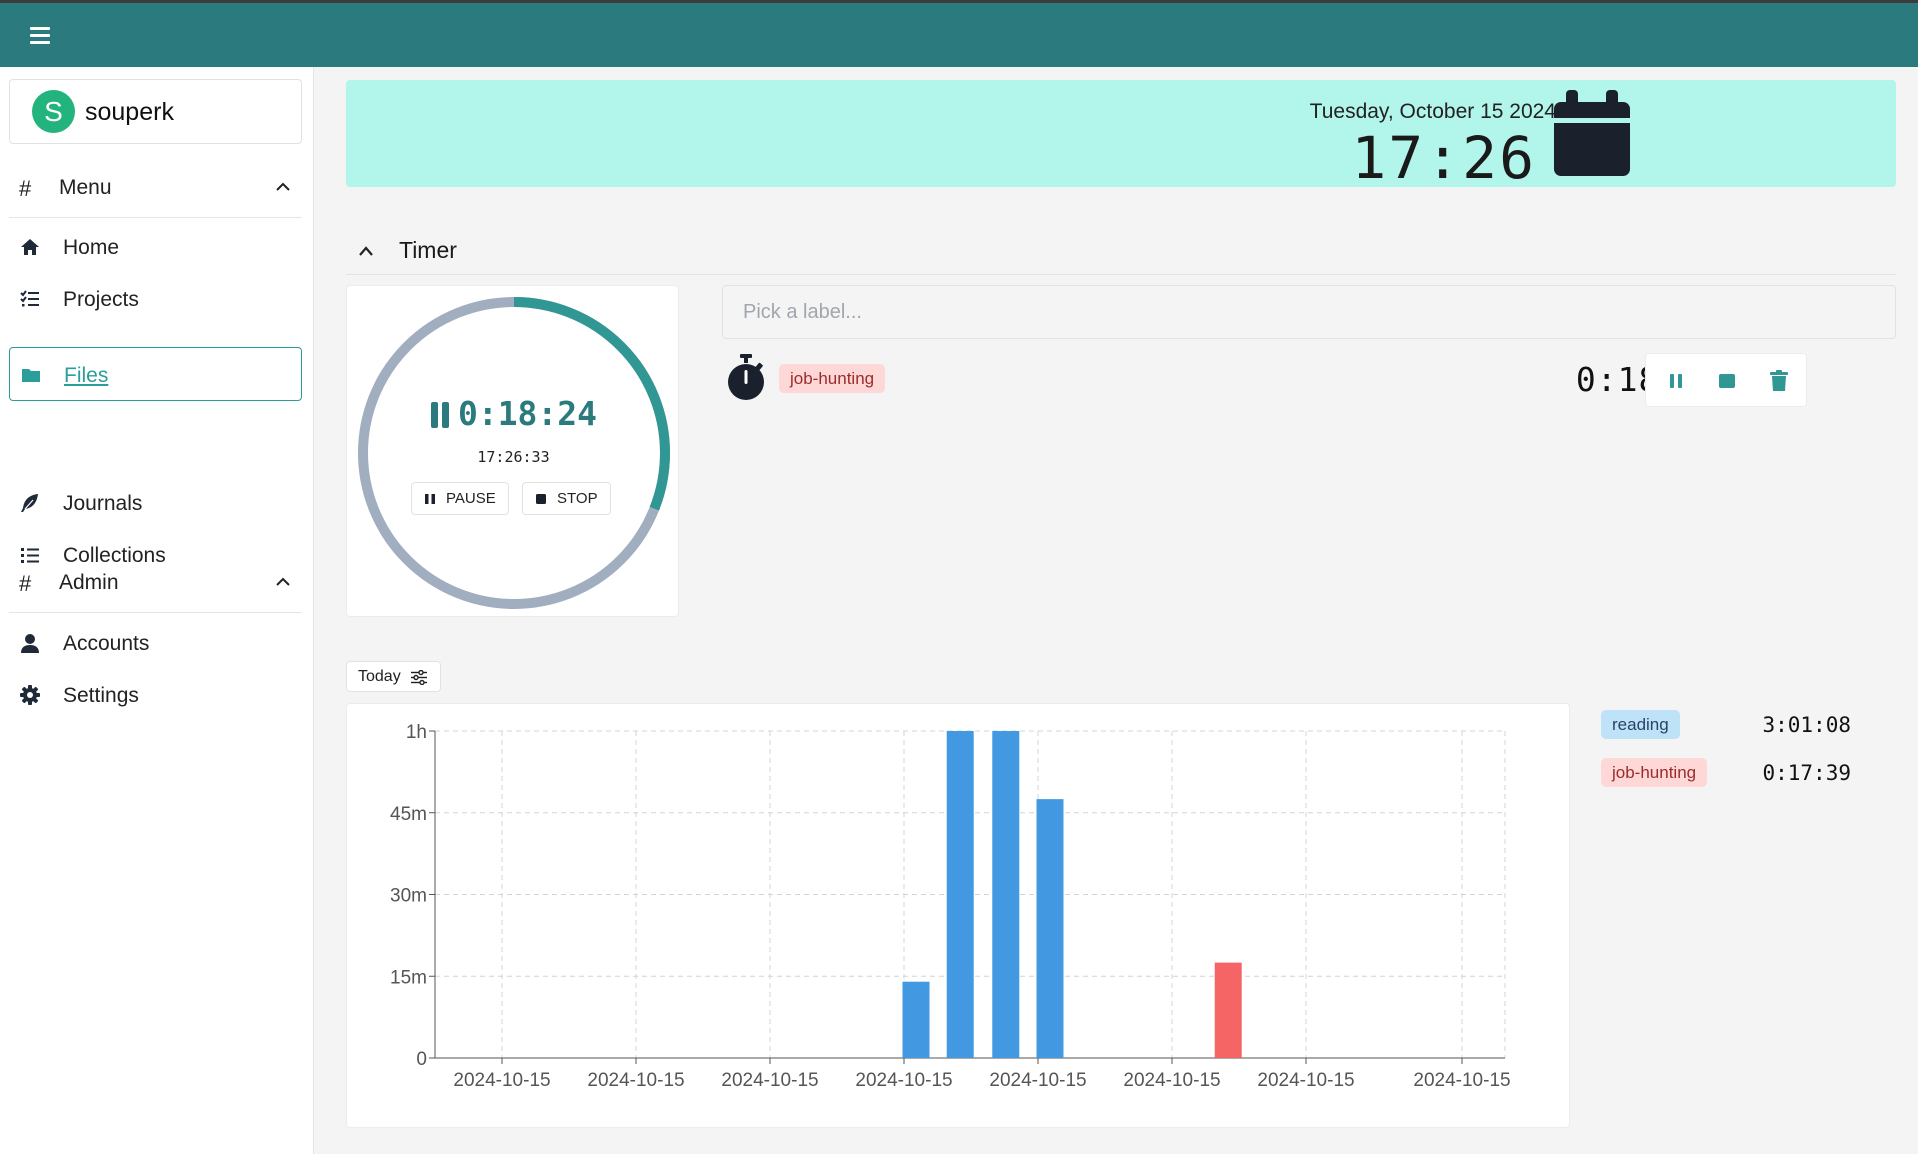  What do you see at coordinates (1432, 111) in the screenshot?
I see `clock-date: Tuesday, October 15 2024` at bounding box center [1432, 111].